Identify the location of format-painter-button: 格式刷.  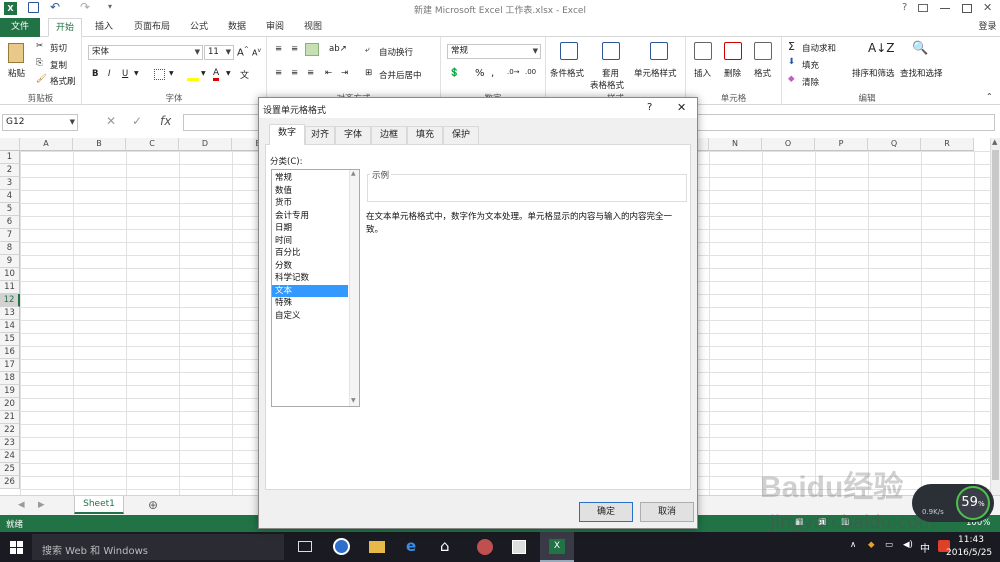
(63, 81).